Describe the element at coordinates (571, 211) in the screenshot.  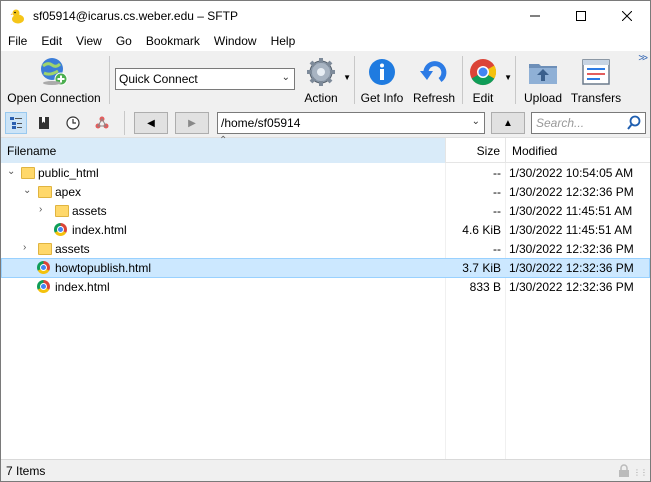
I see `file-modified: 1/30/2022 11:45:51 AM` at that location.